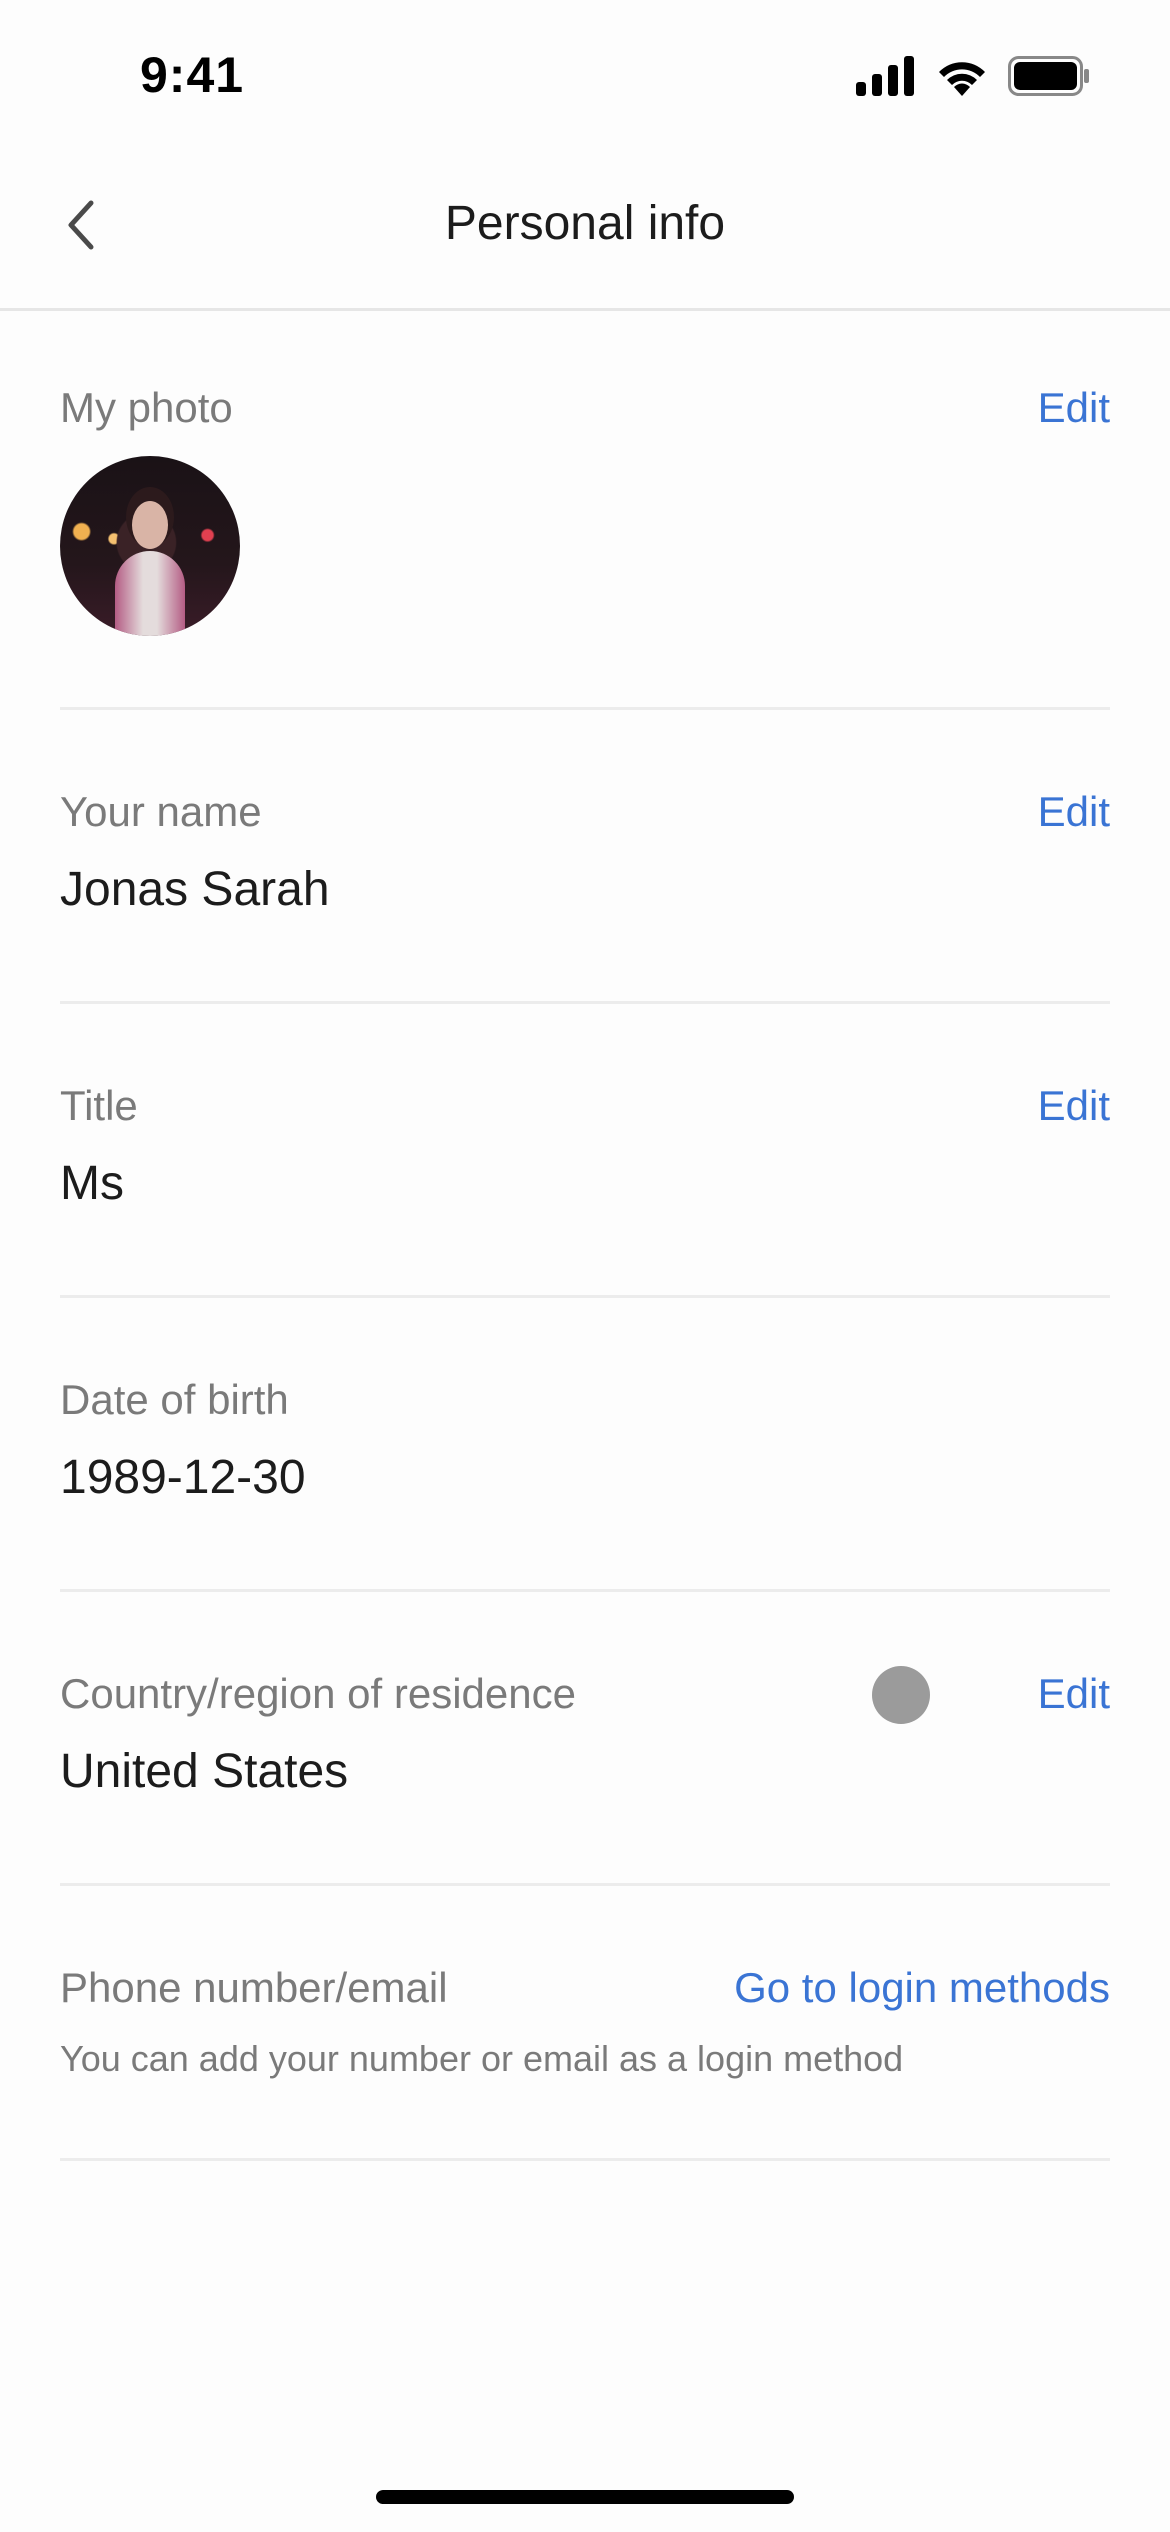 The height and width of the screenshot is (2532, 1170). What do you see at coordinates (150, 593) in the screenshot?
I see `avatar-figure` at bounding box center [150, 593].